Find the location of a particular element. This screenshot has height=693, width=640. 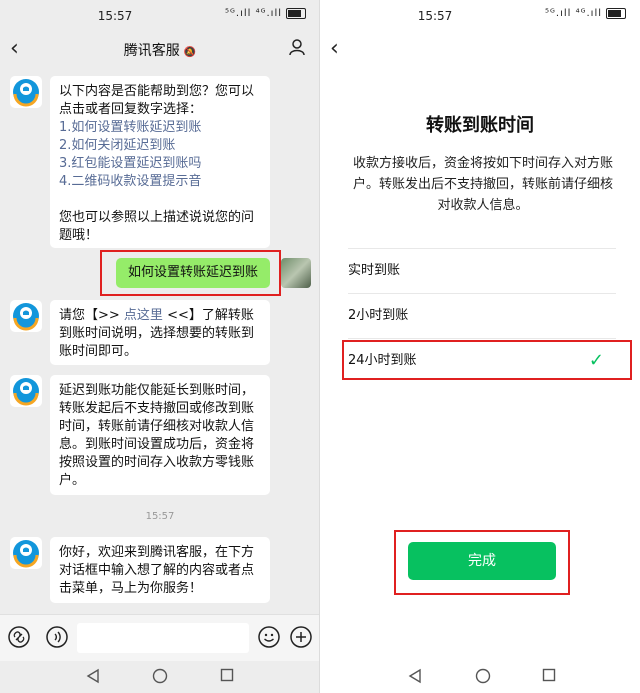

emoji-icon is located at coordinates (269, 637).